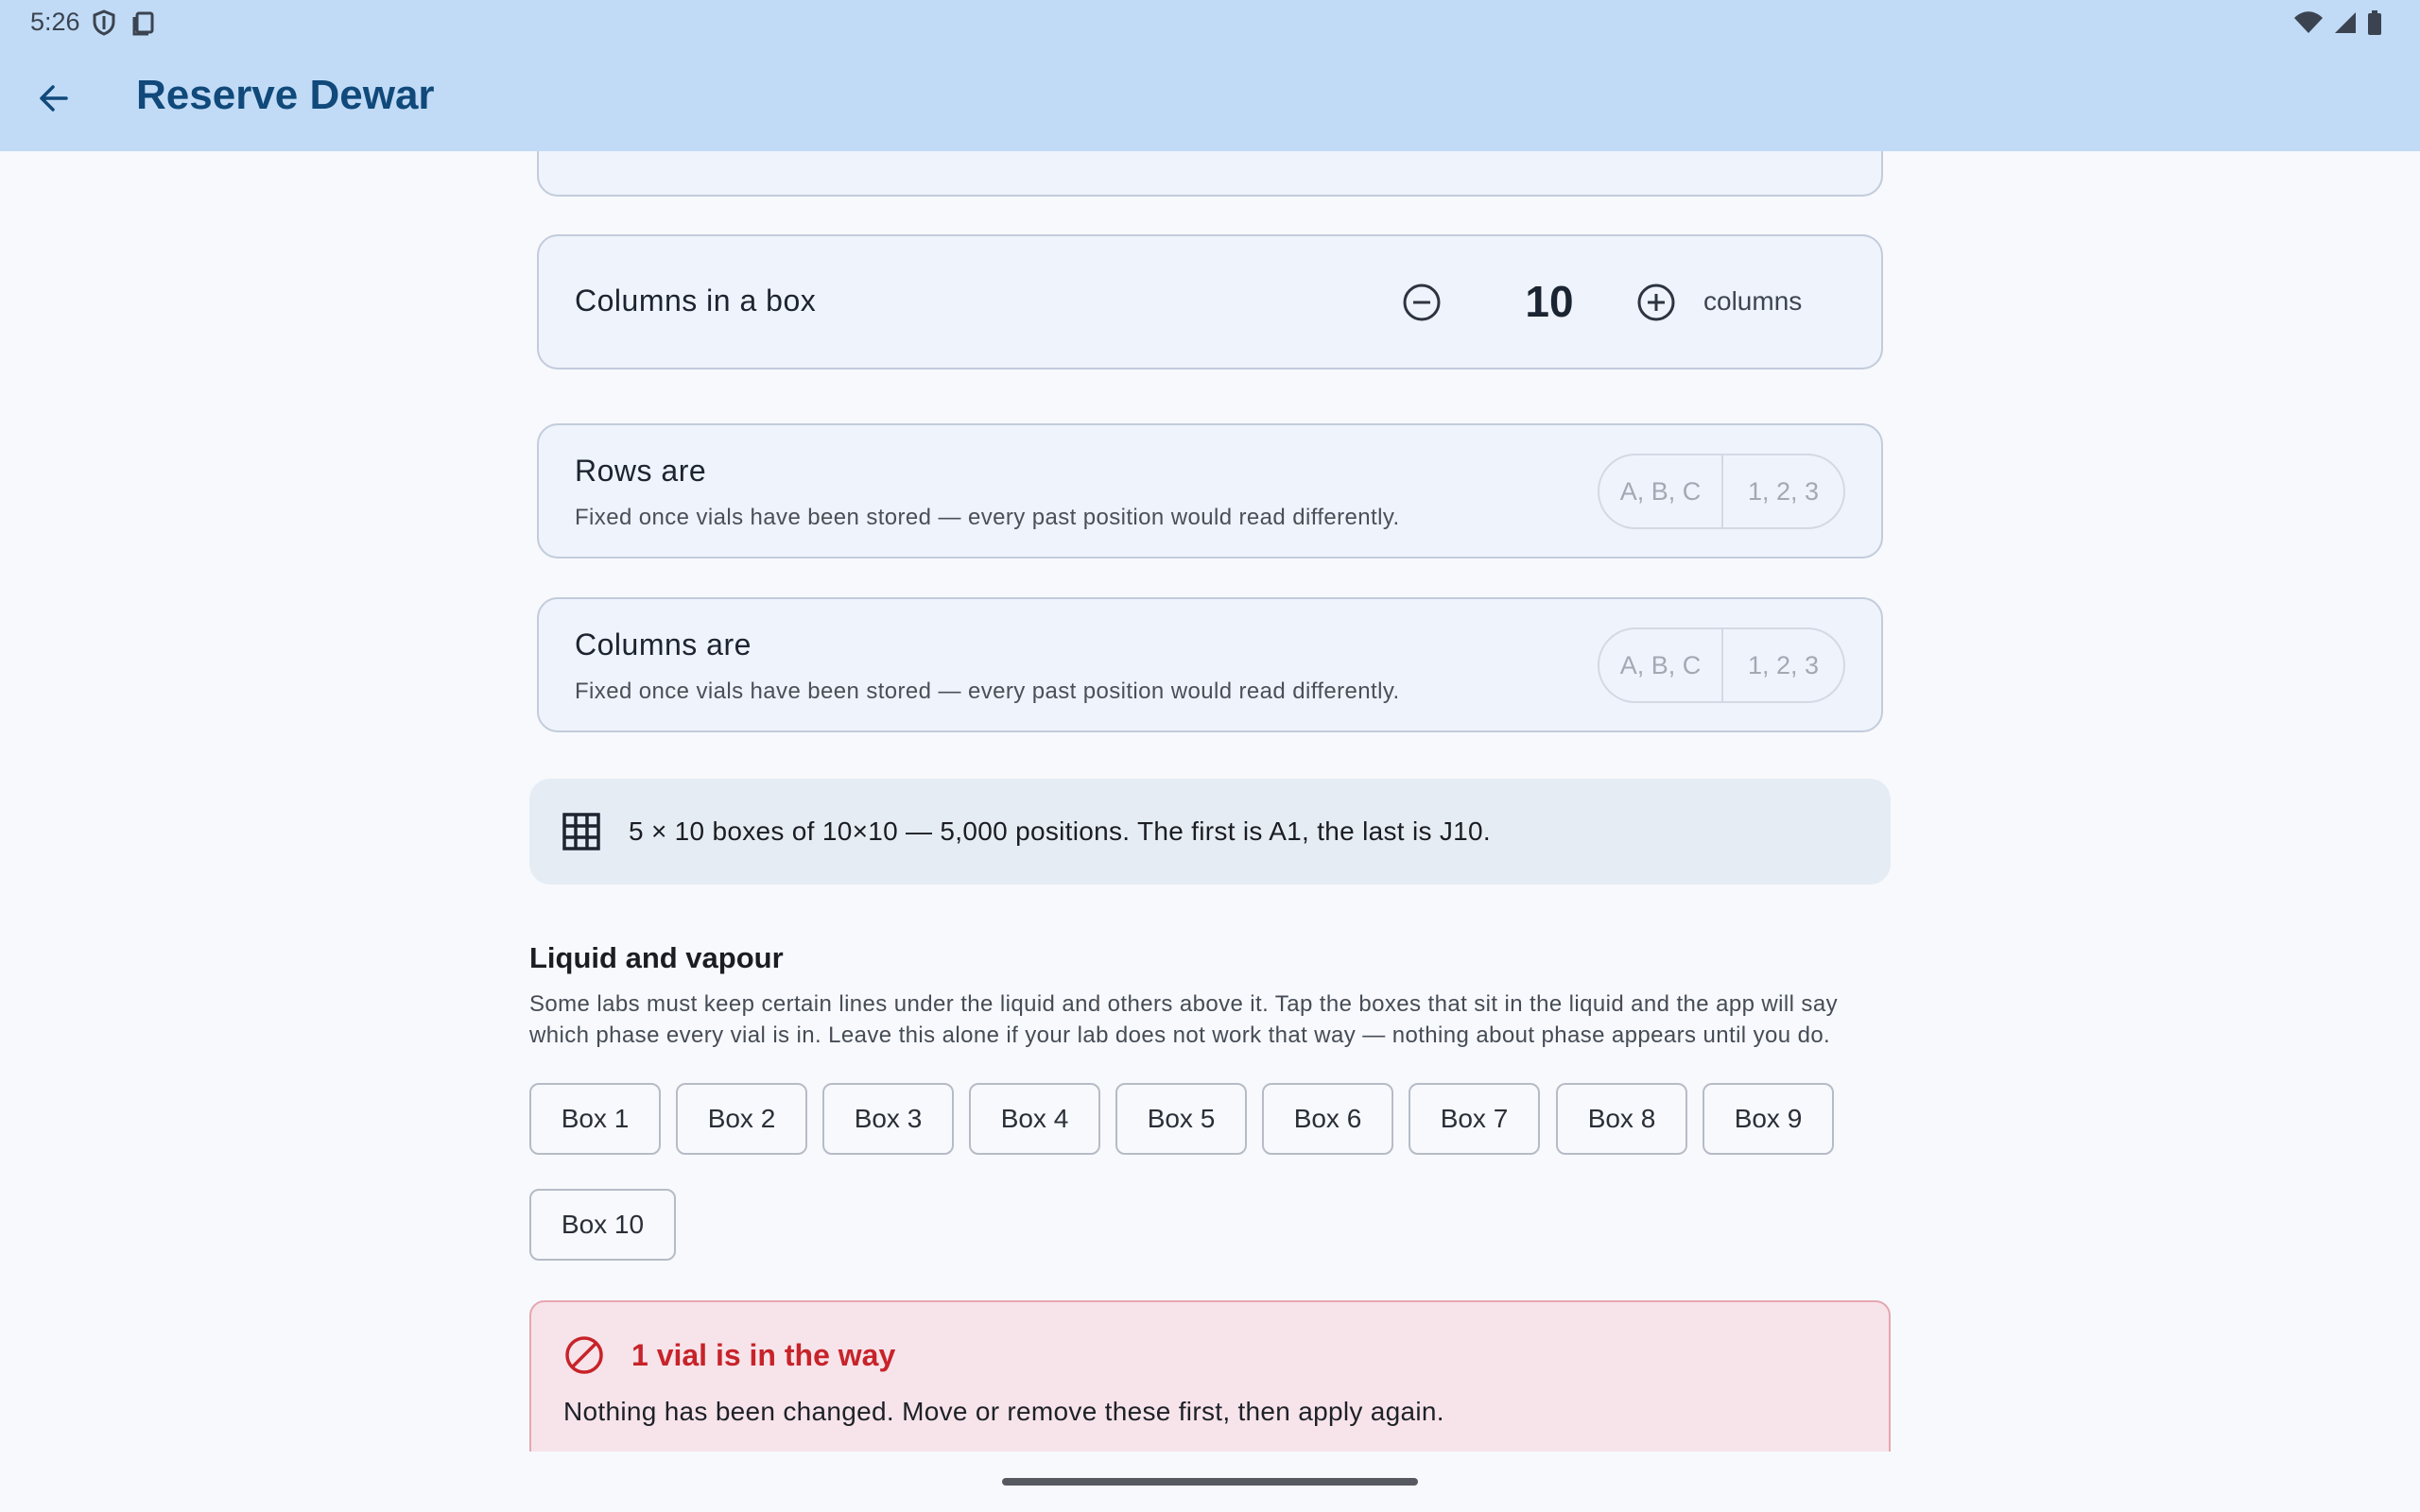  Describe the element at coordinates (696, 301) in the screenshot. I see `columns-in-box-label: Columns in a box` at that location.